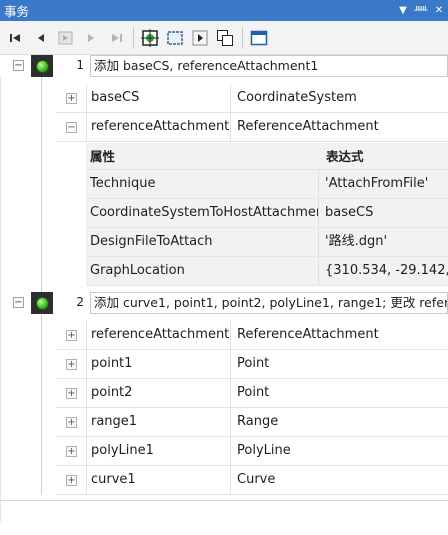  I want to click on skip-last-icon, so click(117, 37).